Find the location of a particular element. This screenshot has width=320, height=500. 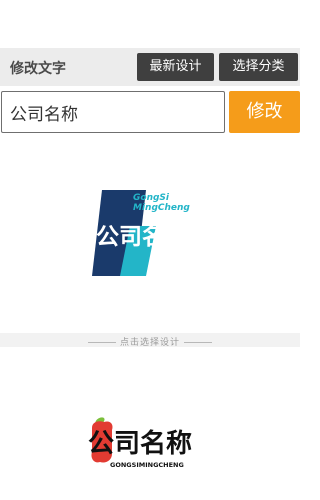

logo-mark-1: GongSi MingCheng 公司名称 is located at coordinates (141, 233).